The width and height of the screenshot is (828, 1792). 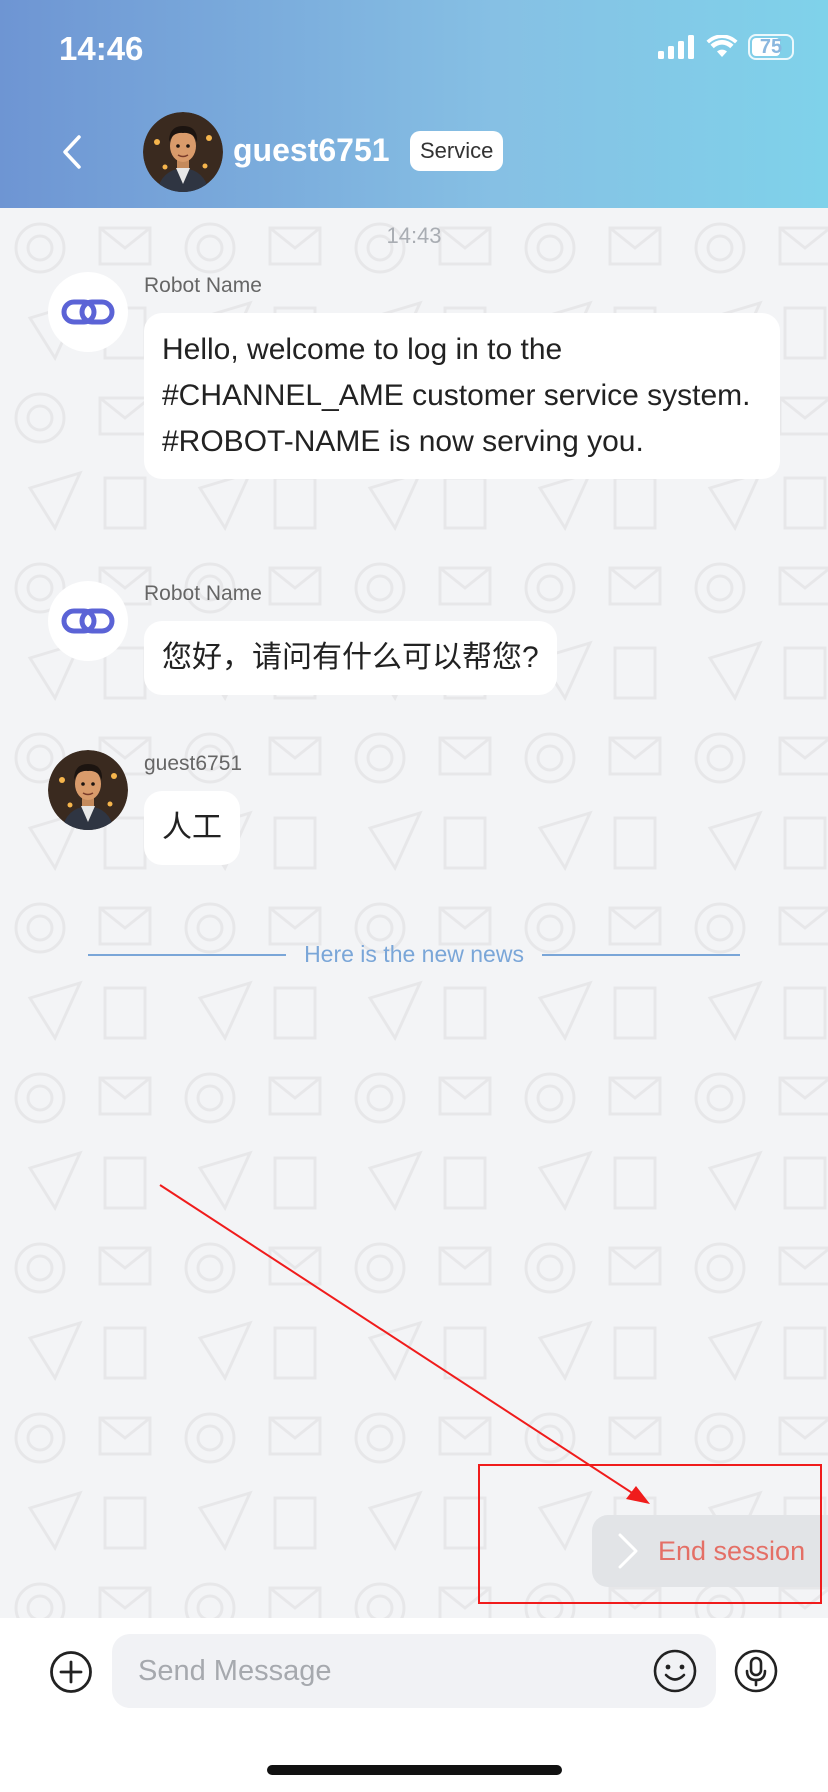 I want to click on plus-circle-icon, so click(x=71, y=1672).